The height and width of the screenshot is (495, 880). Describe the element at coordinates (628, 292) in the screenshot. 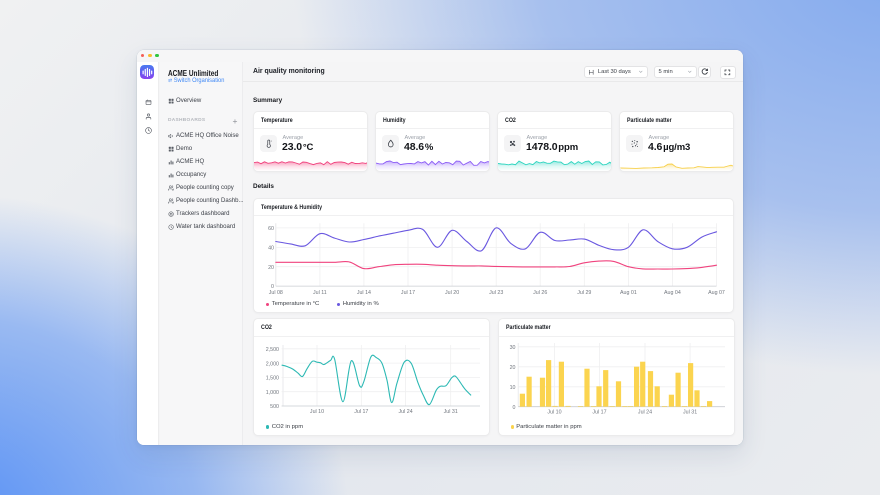

I see `svg-text: Aug 01` at that location.